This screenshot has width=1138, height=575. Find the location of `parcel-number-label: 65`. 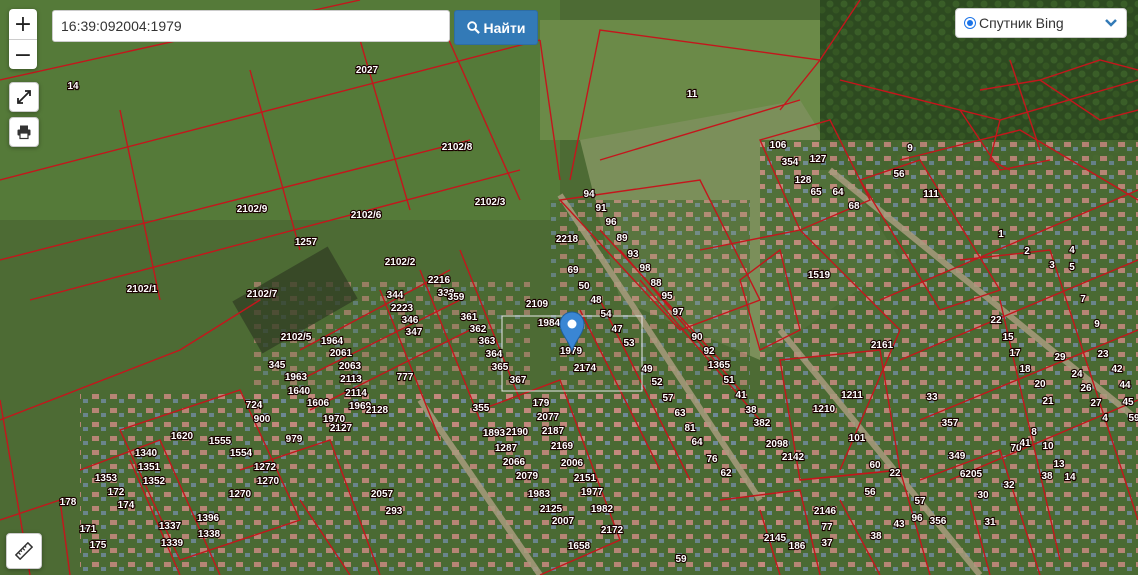

parcel-number-label: 65 is located at coordinates (816, 192).